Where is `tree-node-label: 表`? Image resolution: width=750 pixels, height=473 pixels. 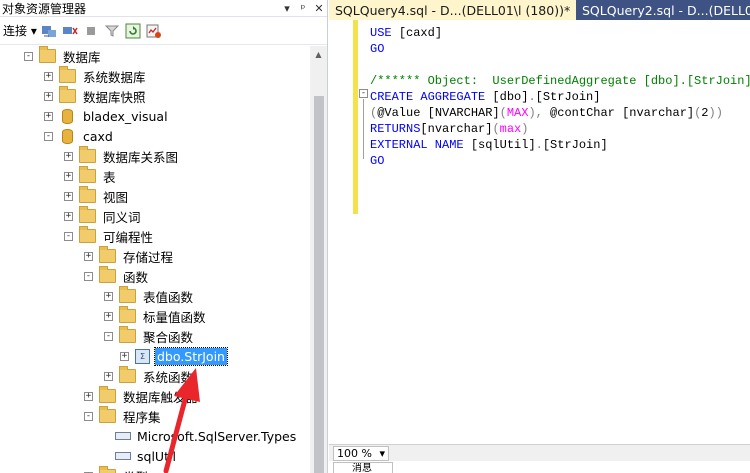
tree-node-label: 表 is located at coordinates (109, 177).